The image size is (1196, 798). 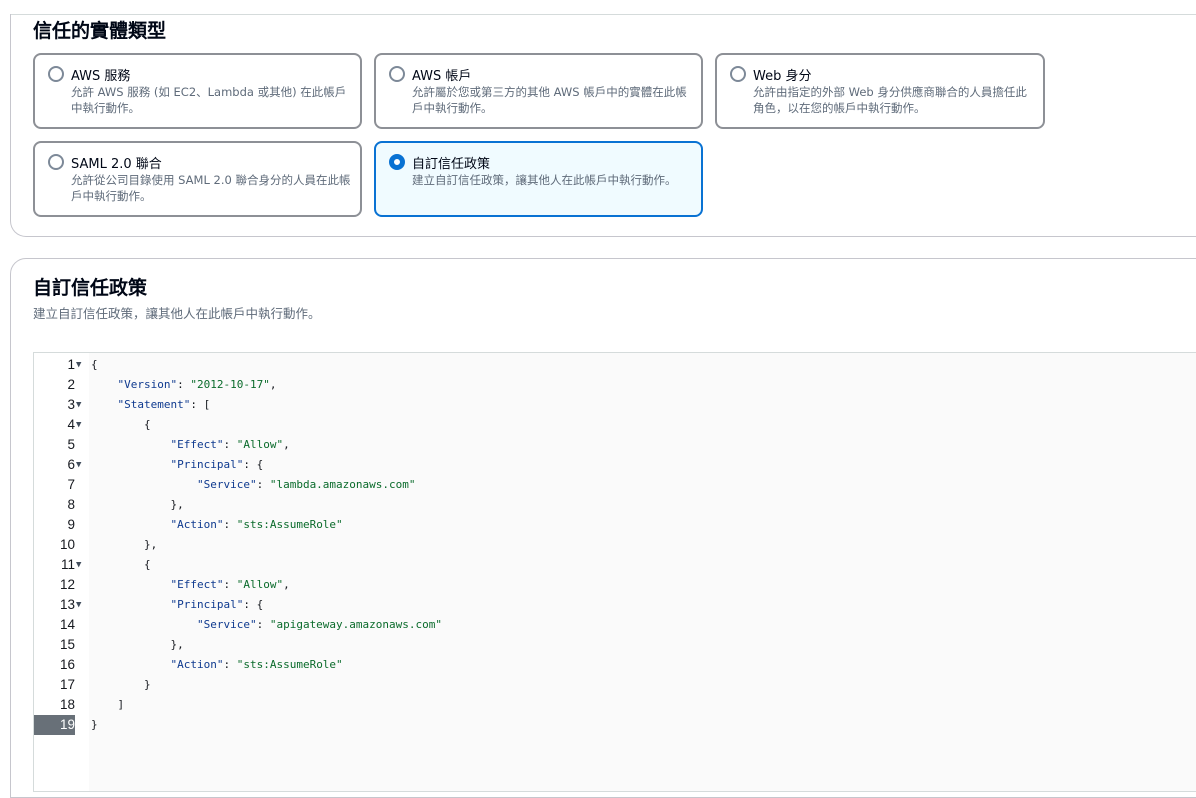 What do you see at coordinates (100, 31) in the screenshot?
I see `trusted-entity-heading: 信任的實體類型` at bounding box center [100, 31].